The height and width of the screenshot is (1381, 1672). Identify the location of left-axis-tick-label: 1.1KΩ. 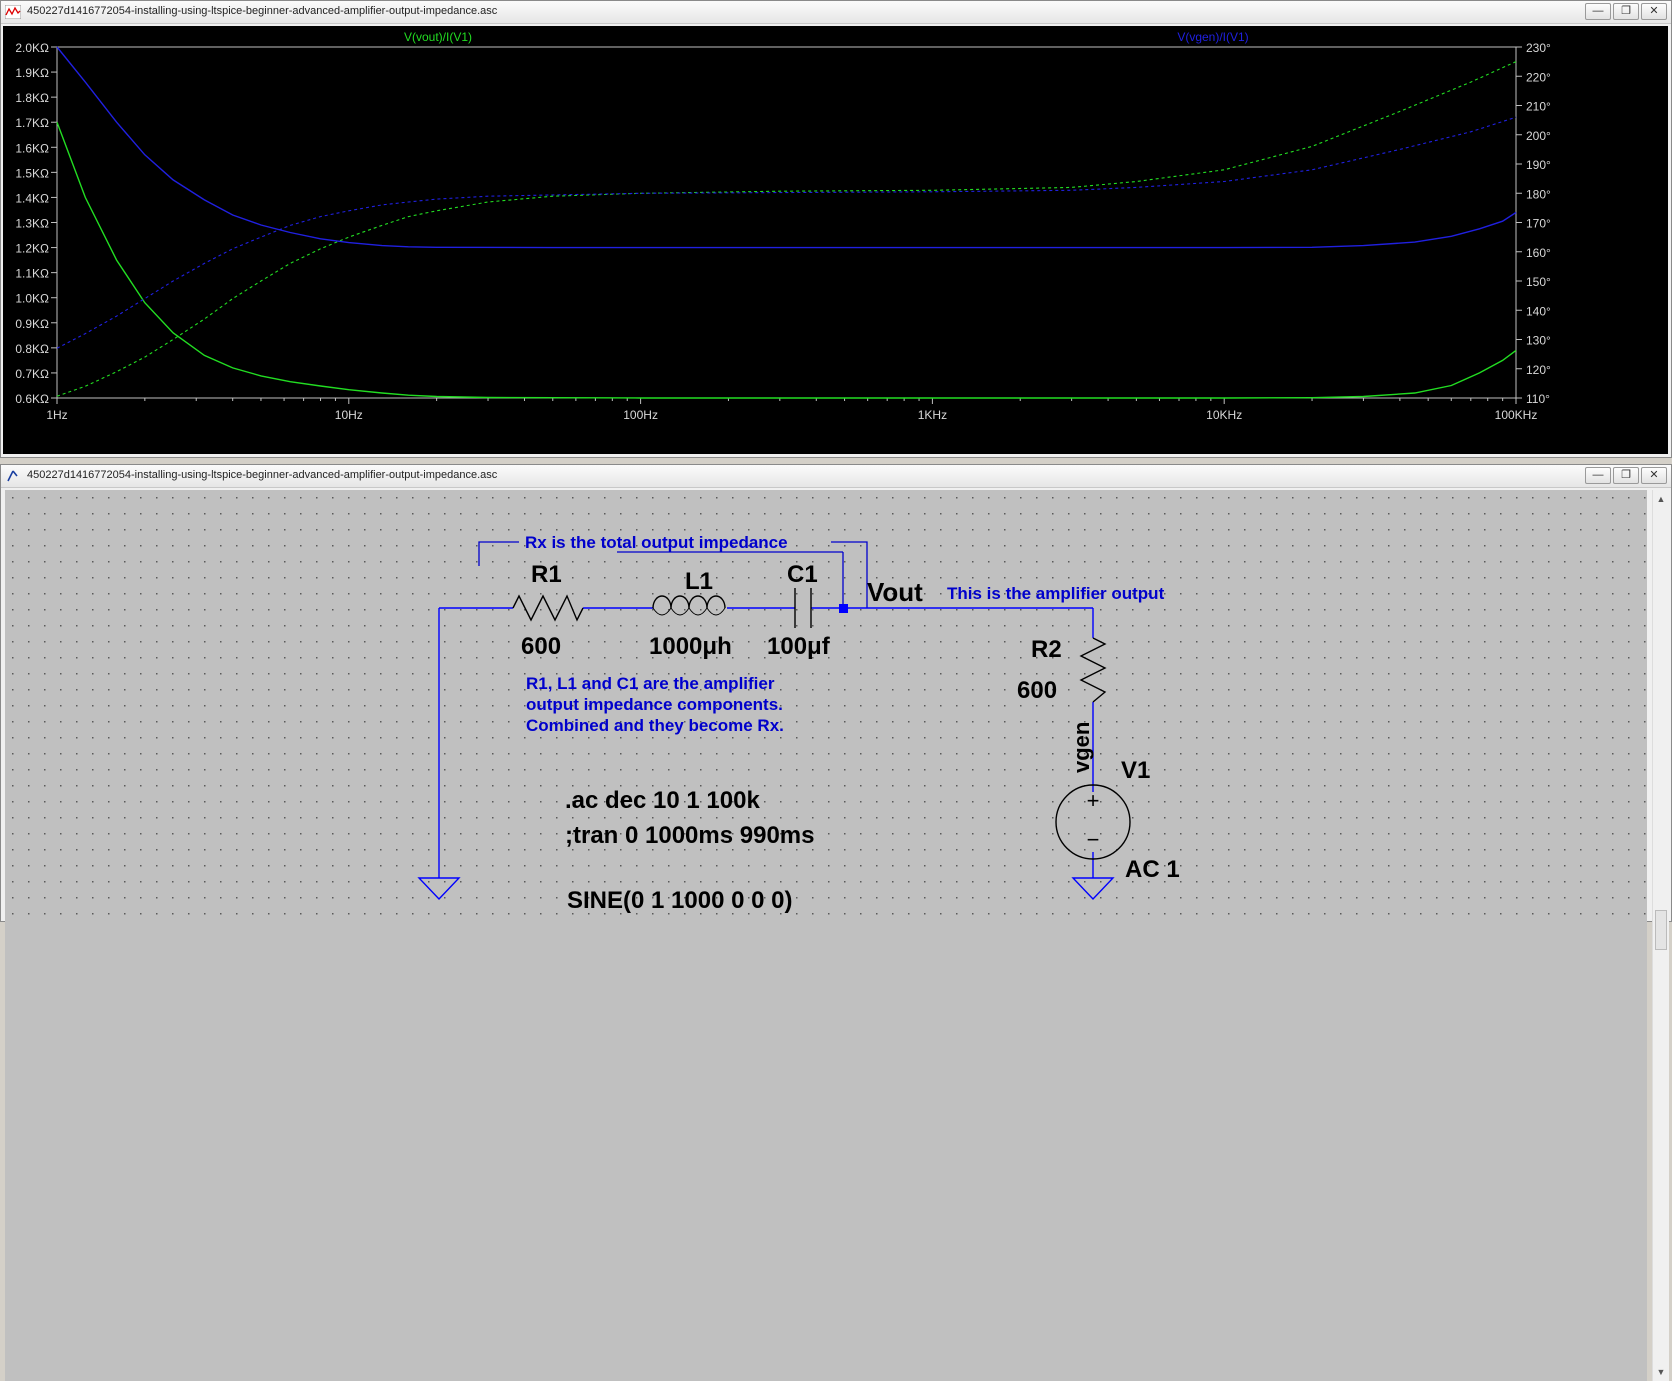
(32, 274).